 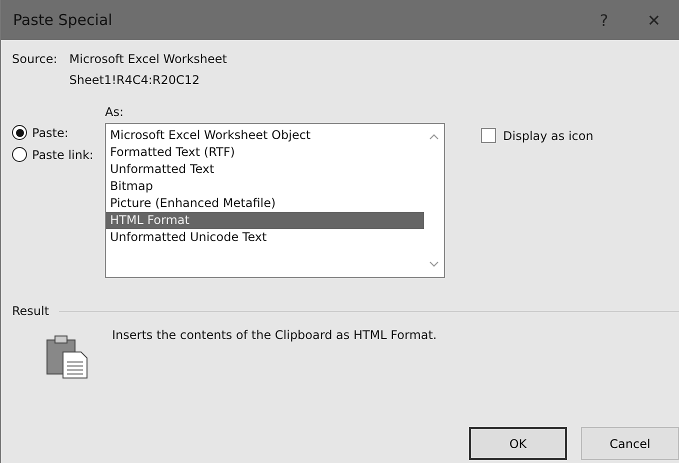 I want to click on result-description: Inserts the contents of the Clipboard as HTML Format., so click(x=274, y=335).